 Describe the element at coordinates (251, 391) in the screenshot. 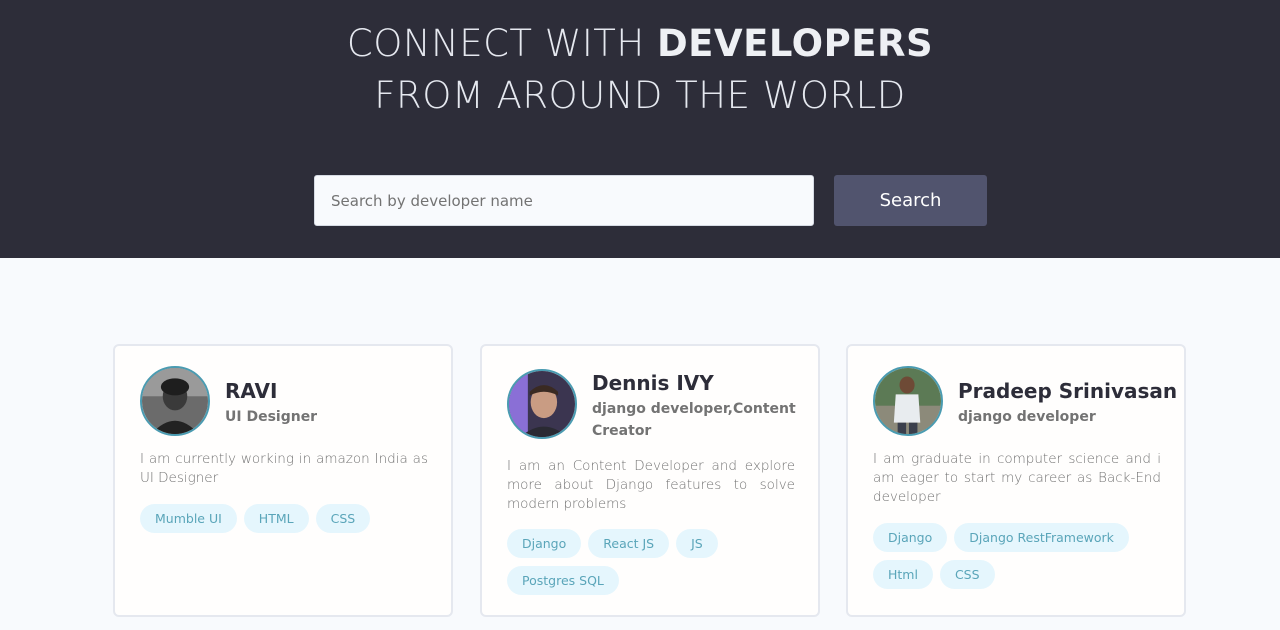

I see `developer-name: RAVI` at that location.